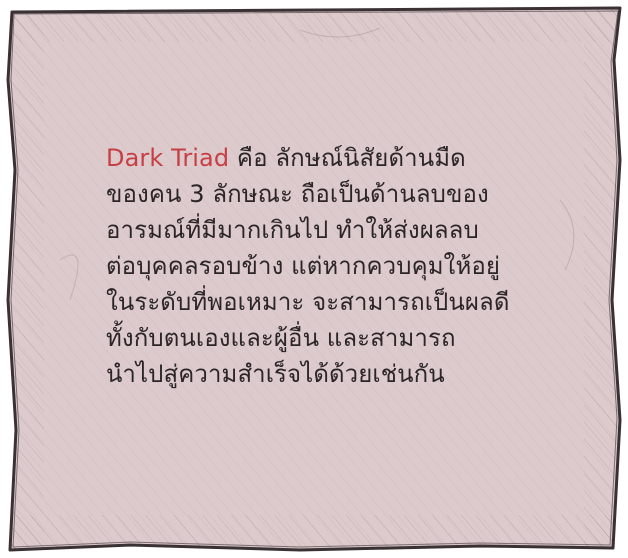  Describe the element at coordinates (303, 266) in the screenshot. I see `text-line-4: ต่อบุคคลรอบข้าง แต่หากควบคุมให้อยู่` at that location.